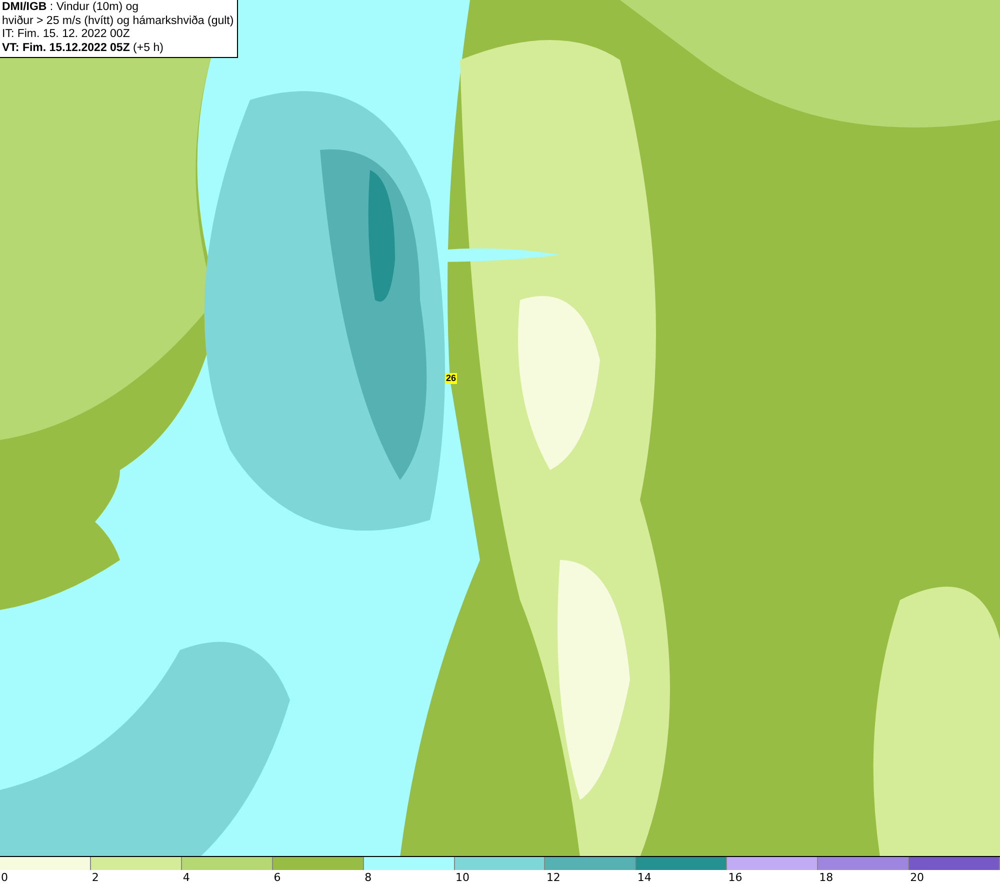  What do you see at coordinates (917, 878) in the screenshot?
I see `legend-tick: 20` at bounding box center [917, 878].